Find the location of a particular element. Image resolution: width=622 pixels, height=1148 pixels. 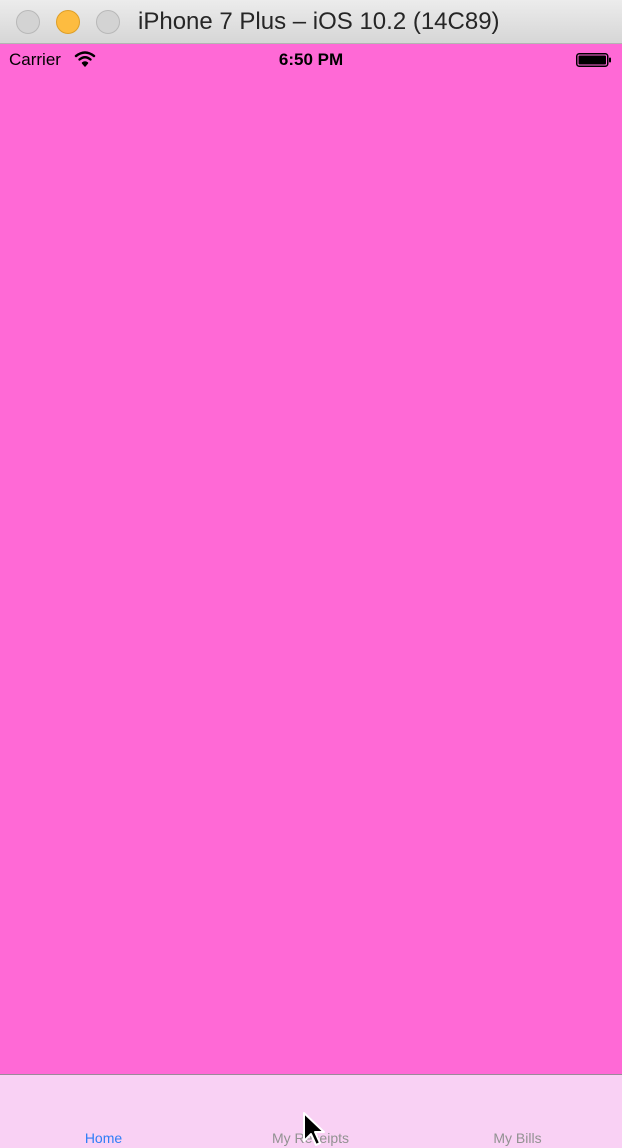

mouse-pointer-icon is located at coordinates (314, 1129).